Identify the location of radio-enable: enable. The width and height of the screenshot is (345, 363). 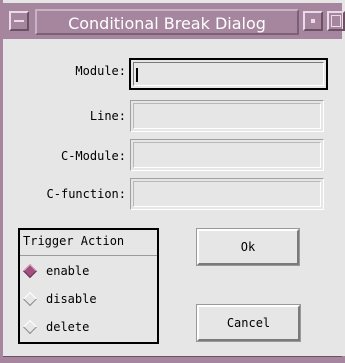
(88, 272).